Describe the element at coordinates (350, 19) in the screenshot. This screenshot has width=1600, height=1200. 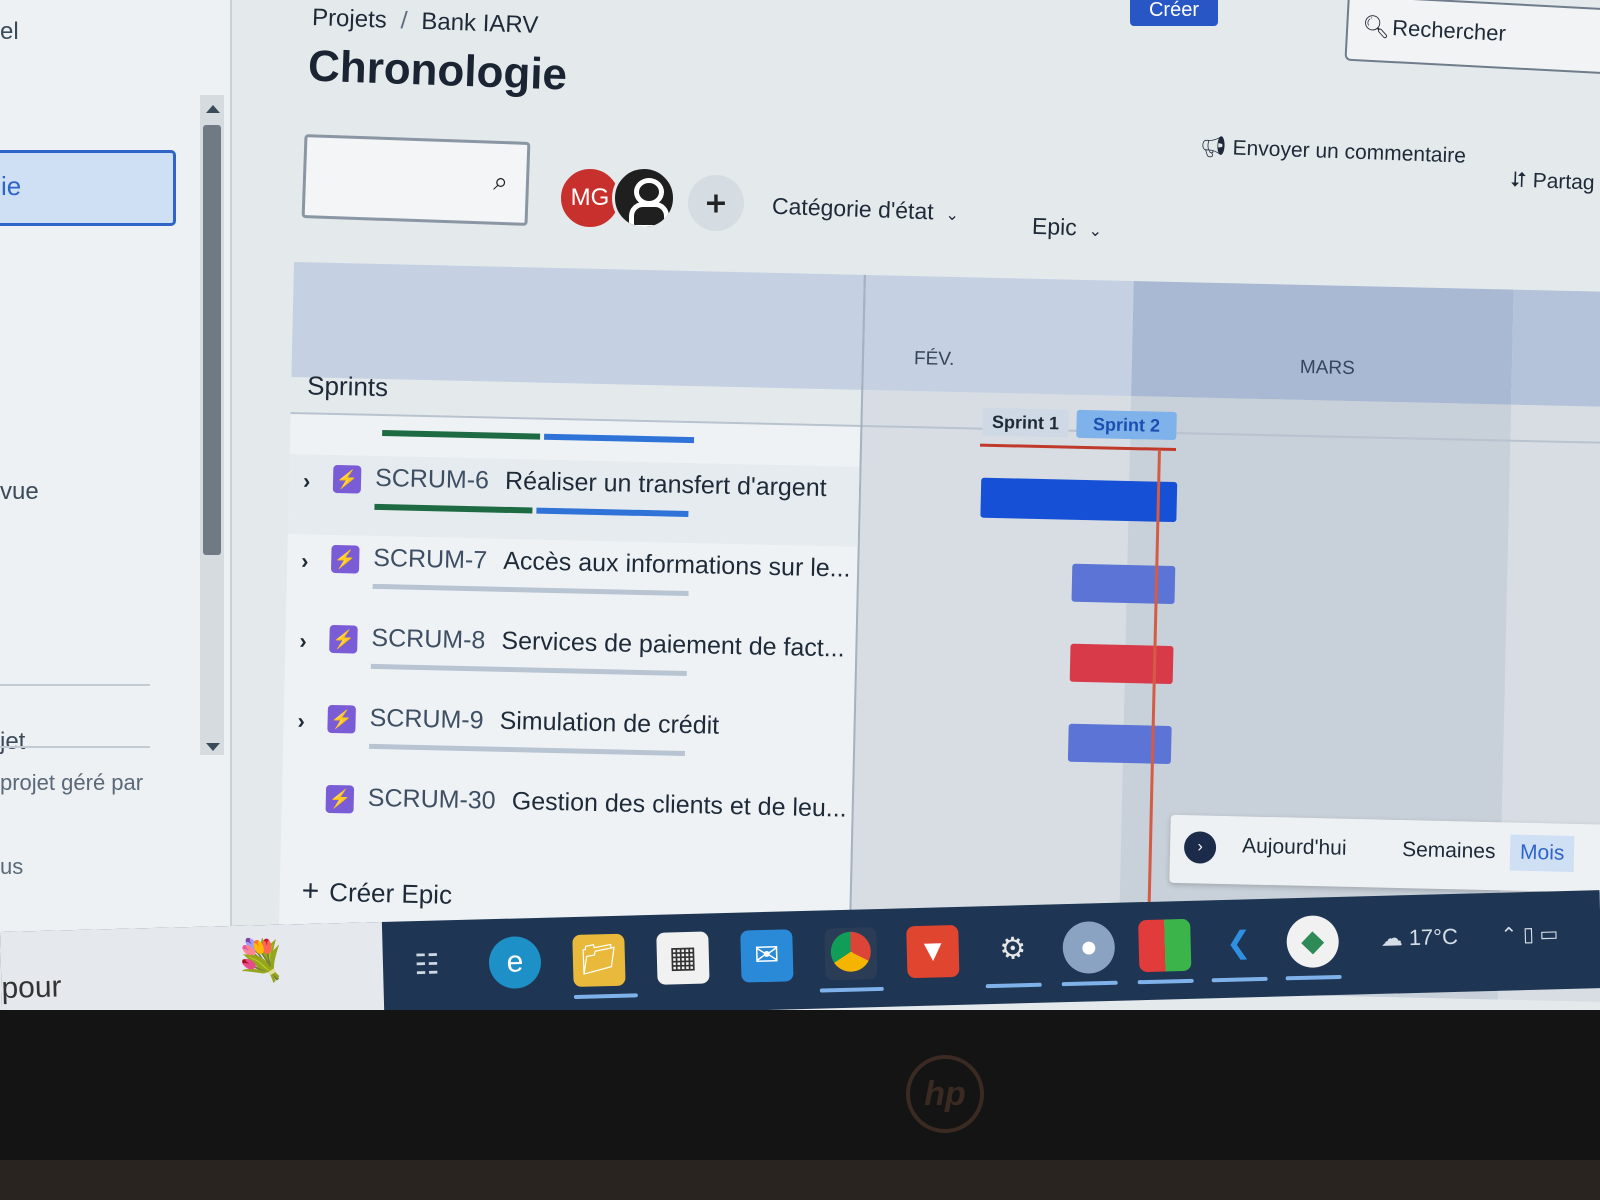
I see `breadcrumb-projects: Projets` at that location.